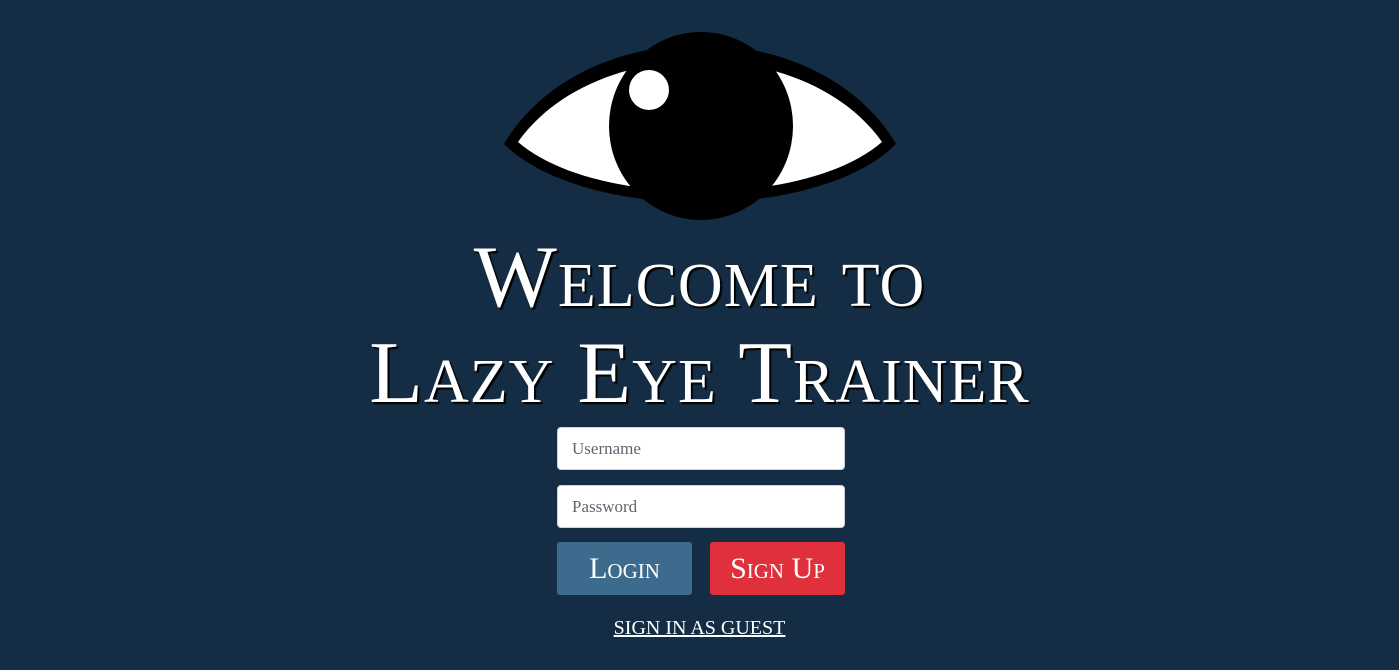 This screenshot has width=1399, height=670. What do you see at coordinates (699, 277) in the screenshot?
I see `welcome-title-line1: Welcome to` at bounding box center [699, 277].